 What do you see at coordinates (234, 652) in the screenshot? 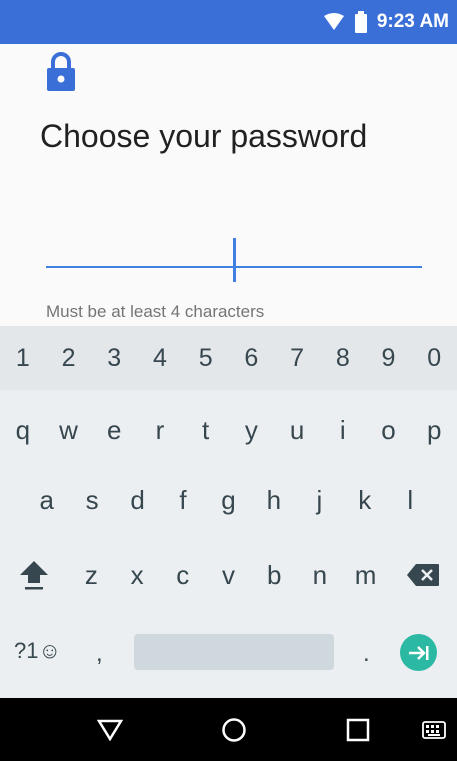
I see `spacebar` at bounding box center [234, 652].